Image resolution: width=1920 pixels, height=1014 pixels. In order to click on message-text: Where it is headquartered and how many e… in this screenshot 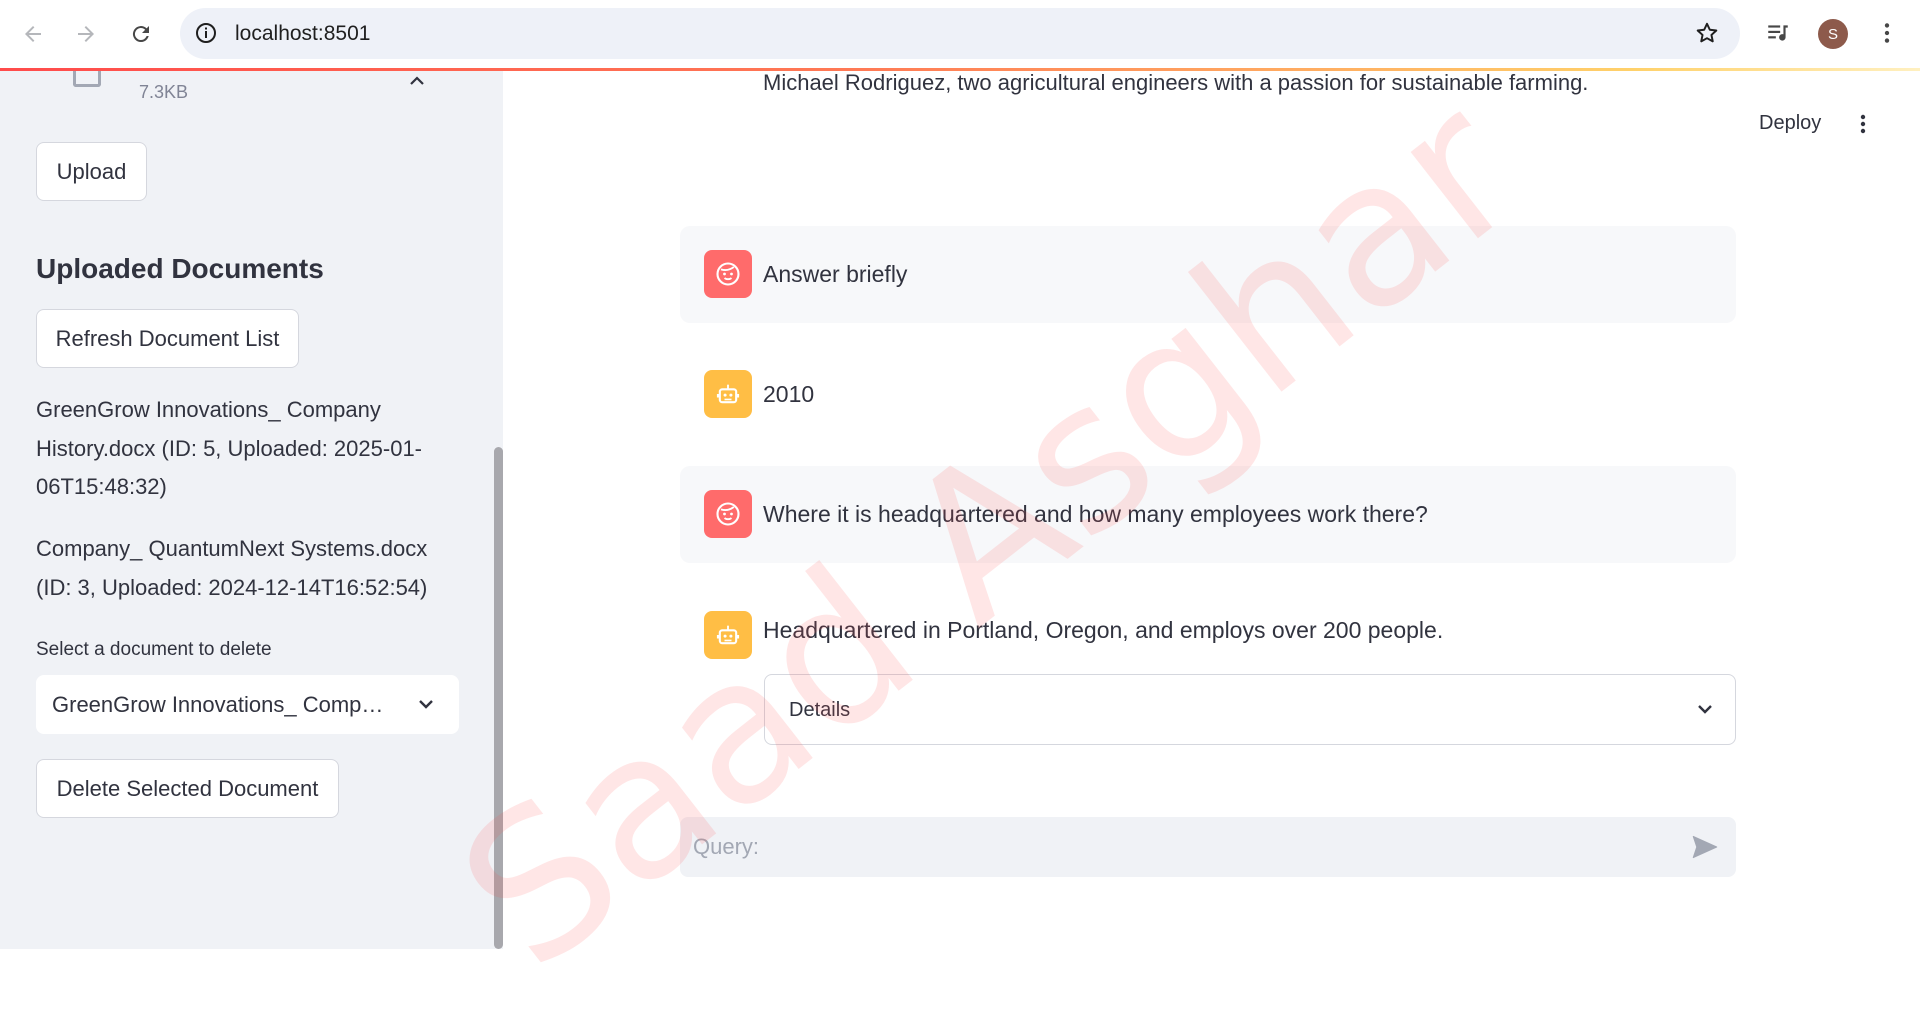, I will do `click(1095, 514)`.